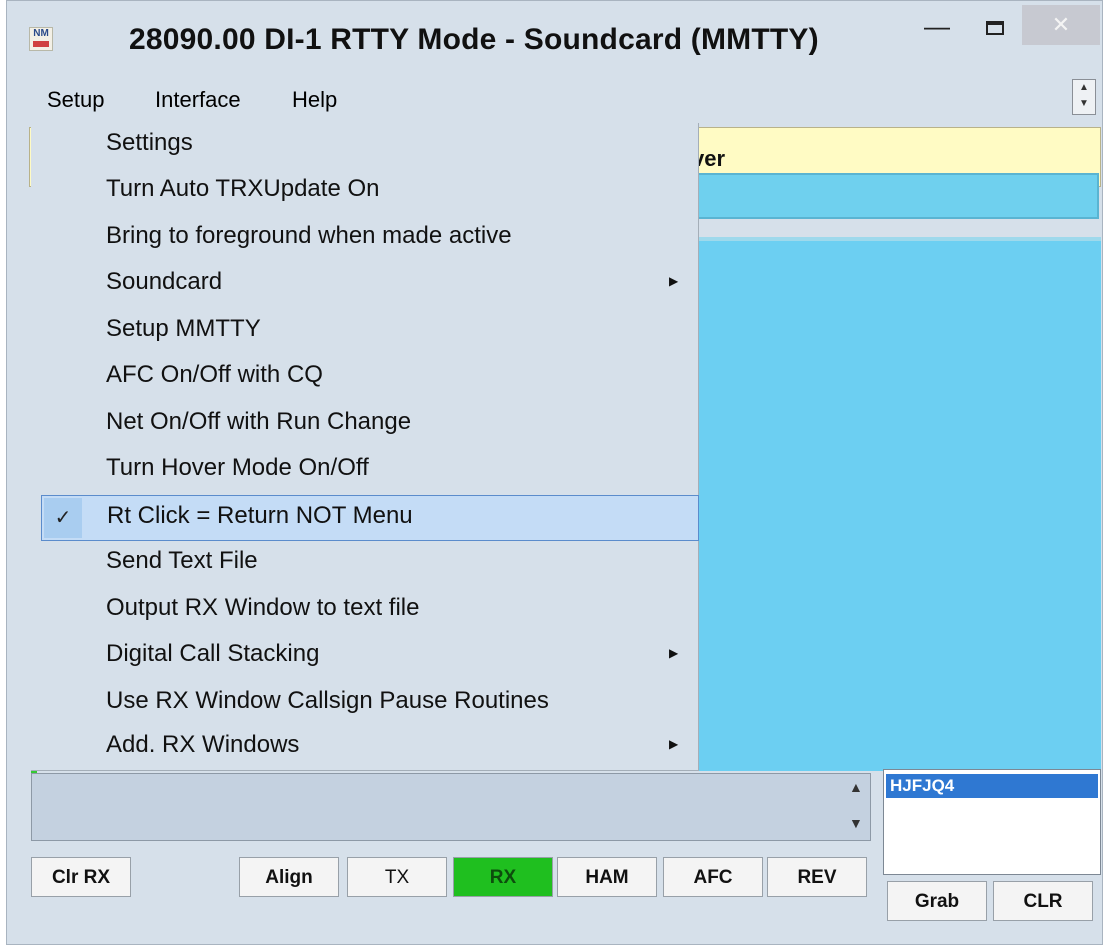  I want to click on menu-item-settings: Settings, so click(364, 146).